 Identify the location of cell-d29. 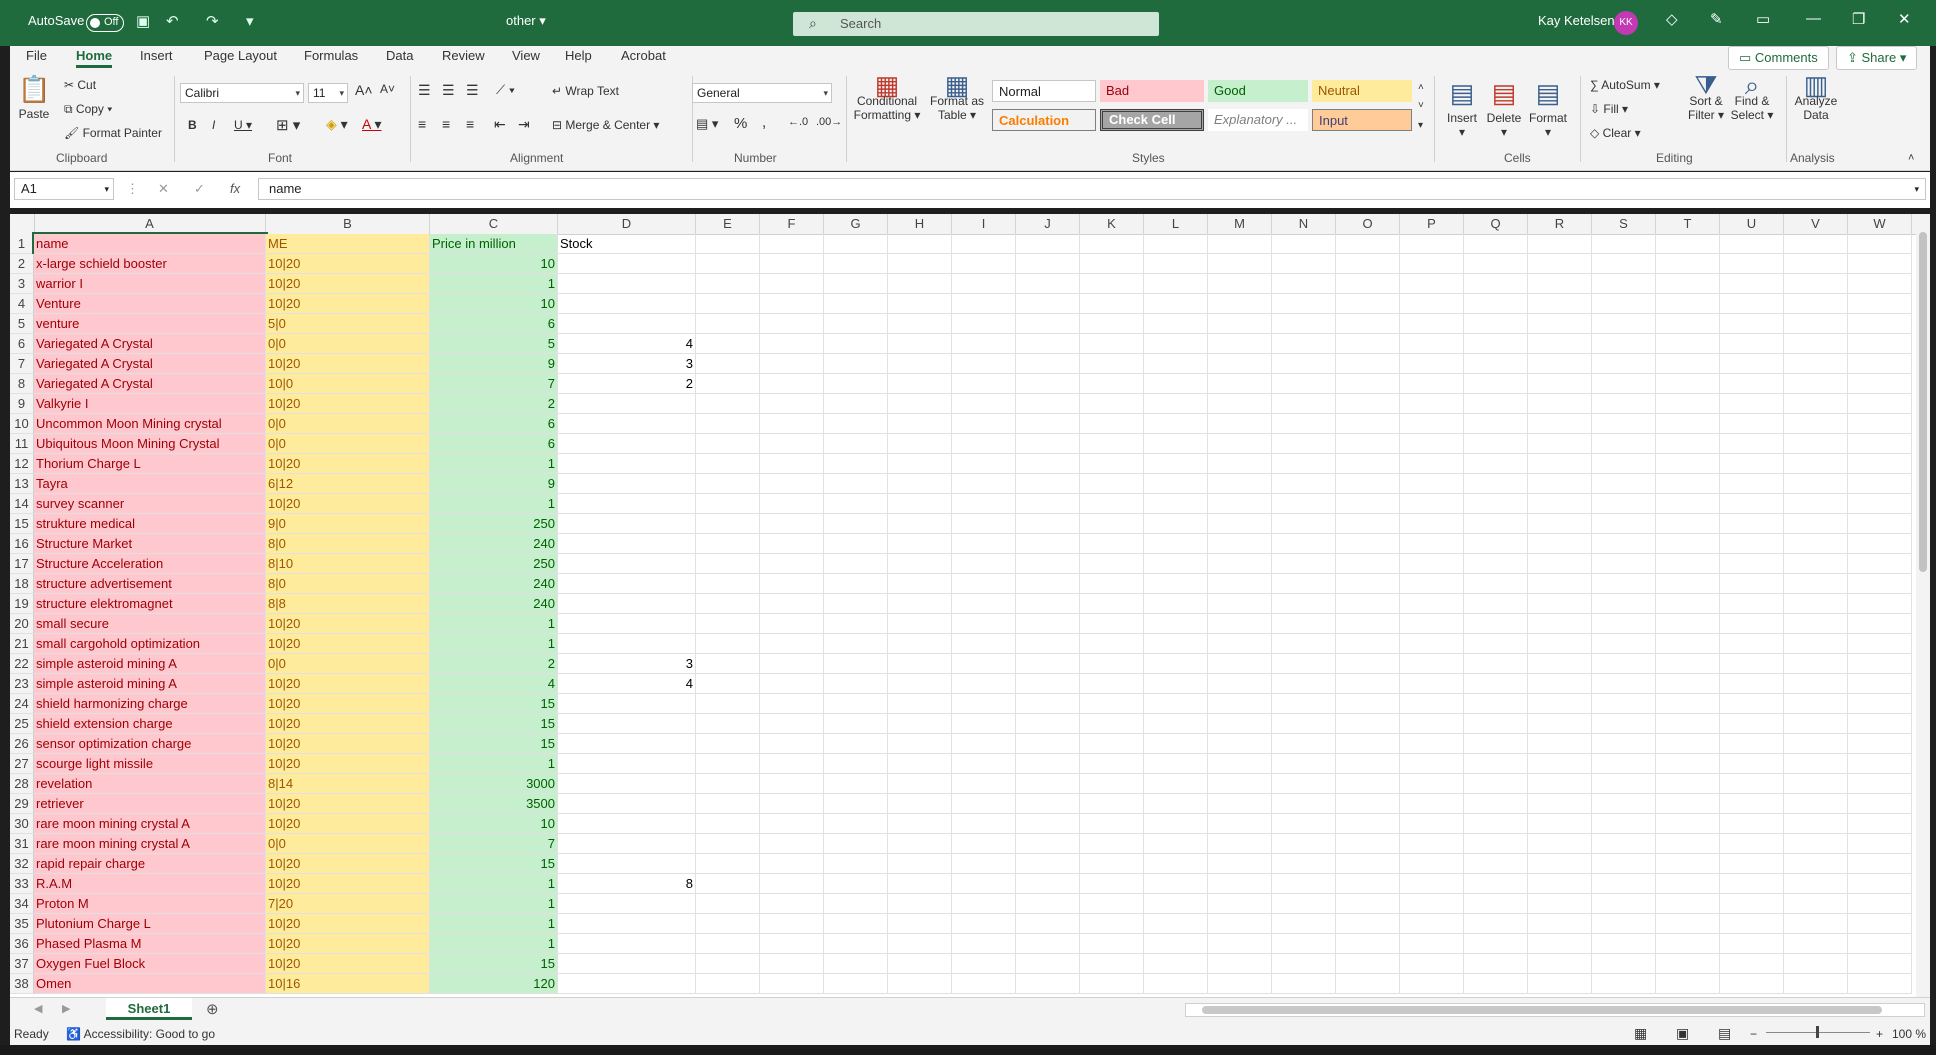
(627, 804).